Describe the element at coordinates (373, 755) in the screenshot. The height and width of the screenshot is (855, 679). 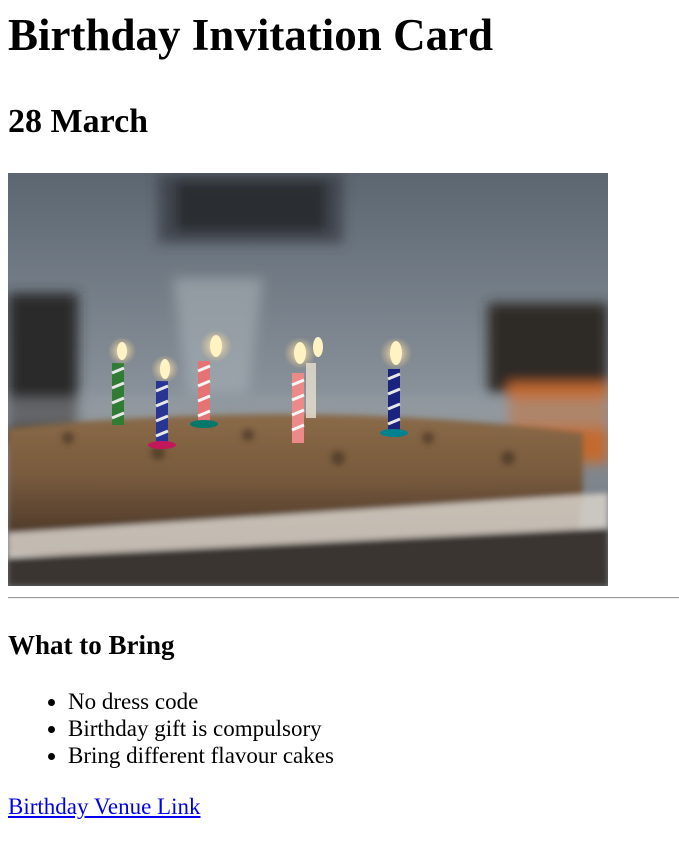
I see `list-item: Bring different flavour cakes` at that location.